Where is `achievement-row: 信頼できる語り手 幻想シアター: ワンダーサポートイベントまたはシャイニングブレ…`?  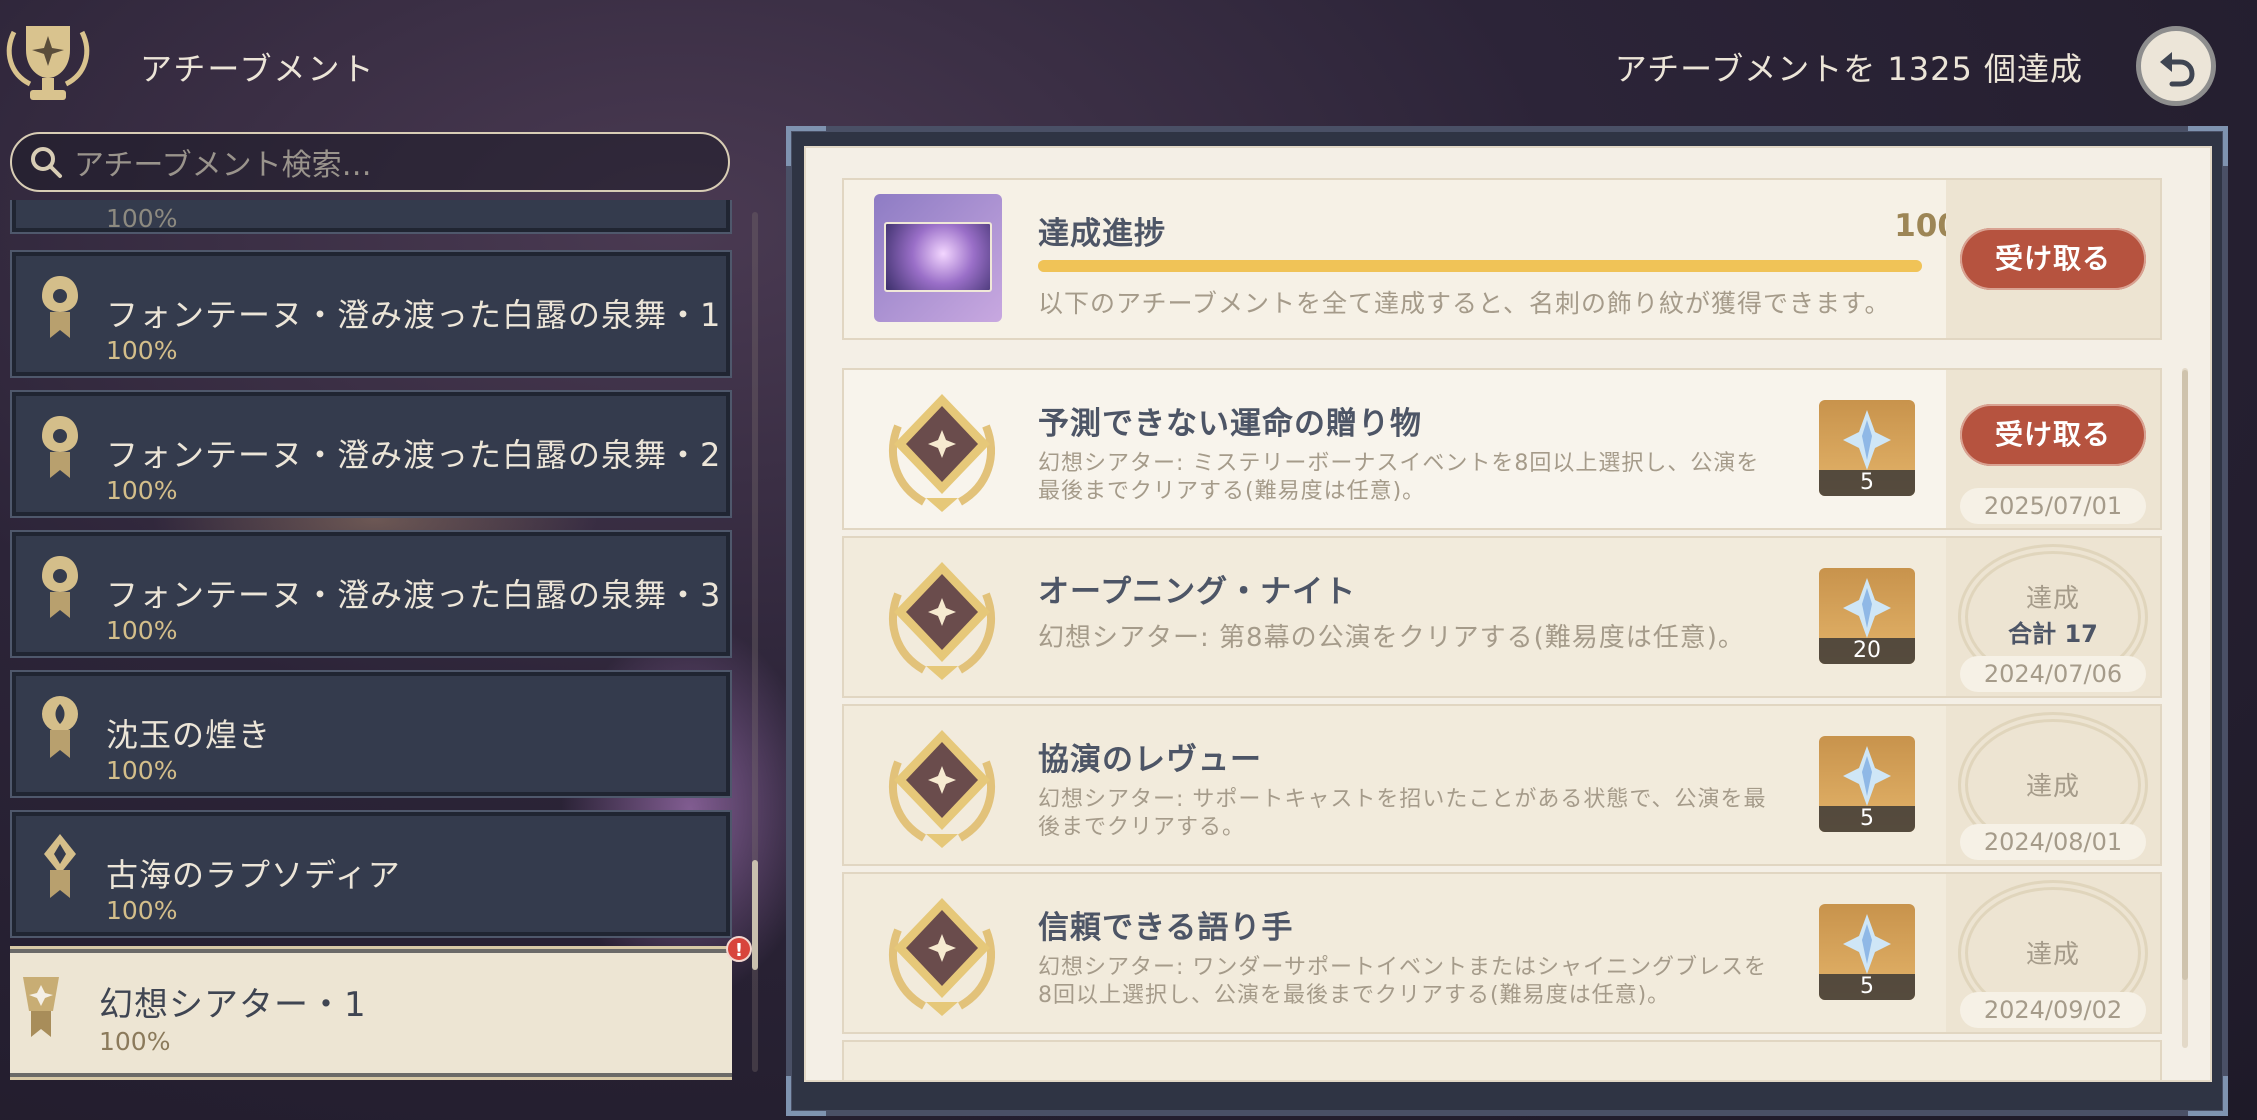
achievement-row: 信頼できる語り手 幻想シアター: ワンダーサポートイベントまたはシャイニングブレ… is located at coordinates (1502, 953).